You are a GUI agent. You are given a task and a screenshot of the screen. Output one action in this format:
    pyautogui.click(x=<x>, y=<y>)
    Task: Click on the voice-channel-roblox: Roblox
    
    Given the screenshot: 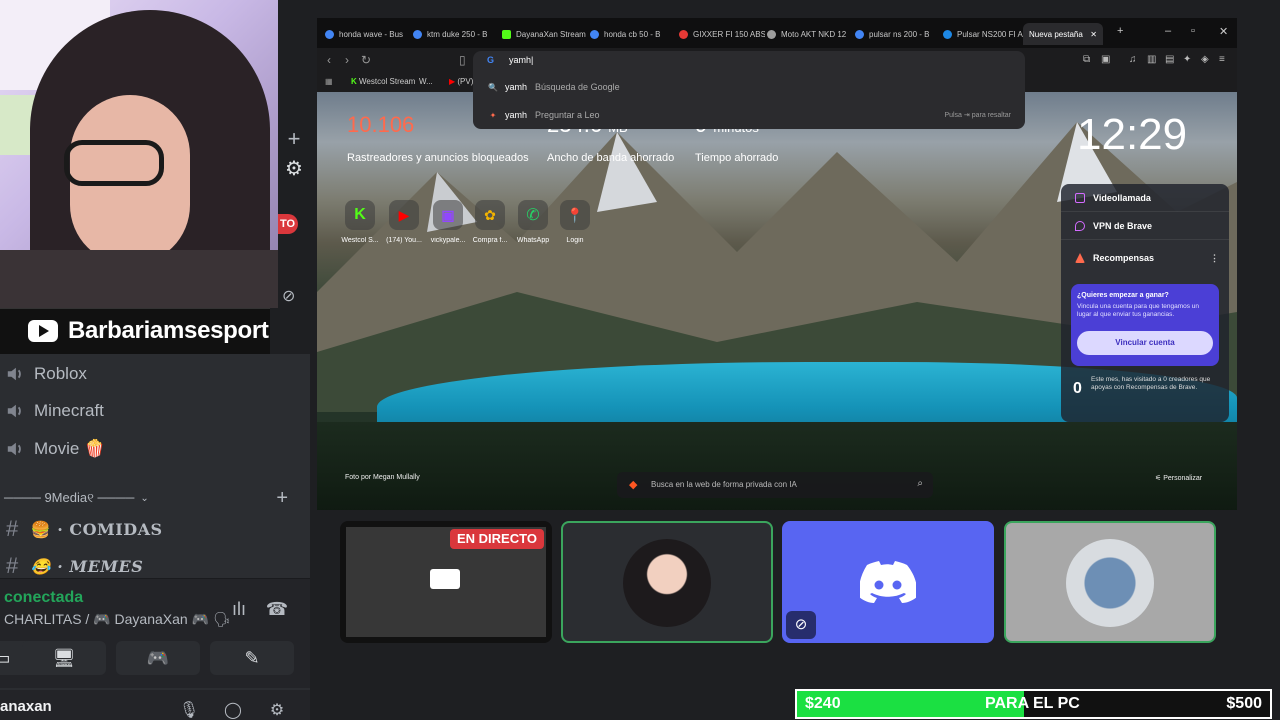 What is the action you would take?
    pyautogui.click(x=150, y=374)
    